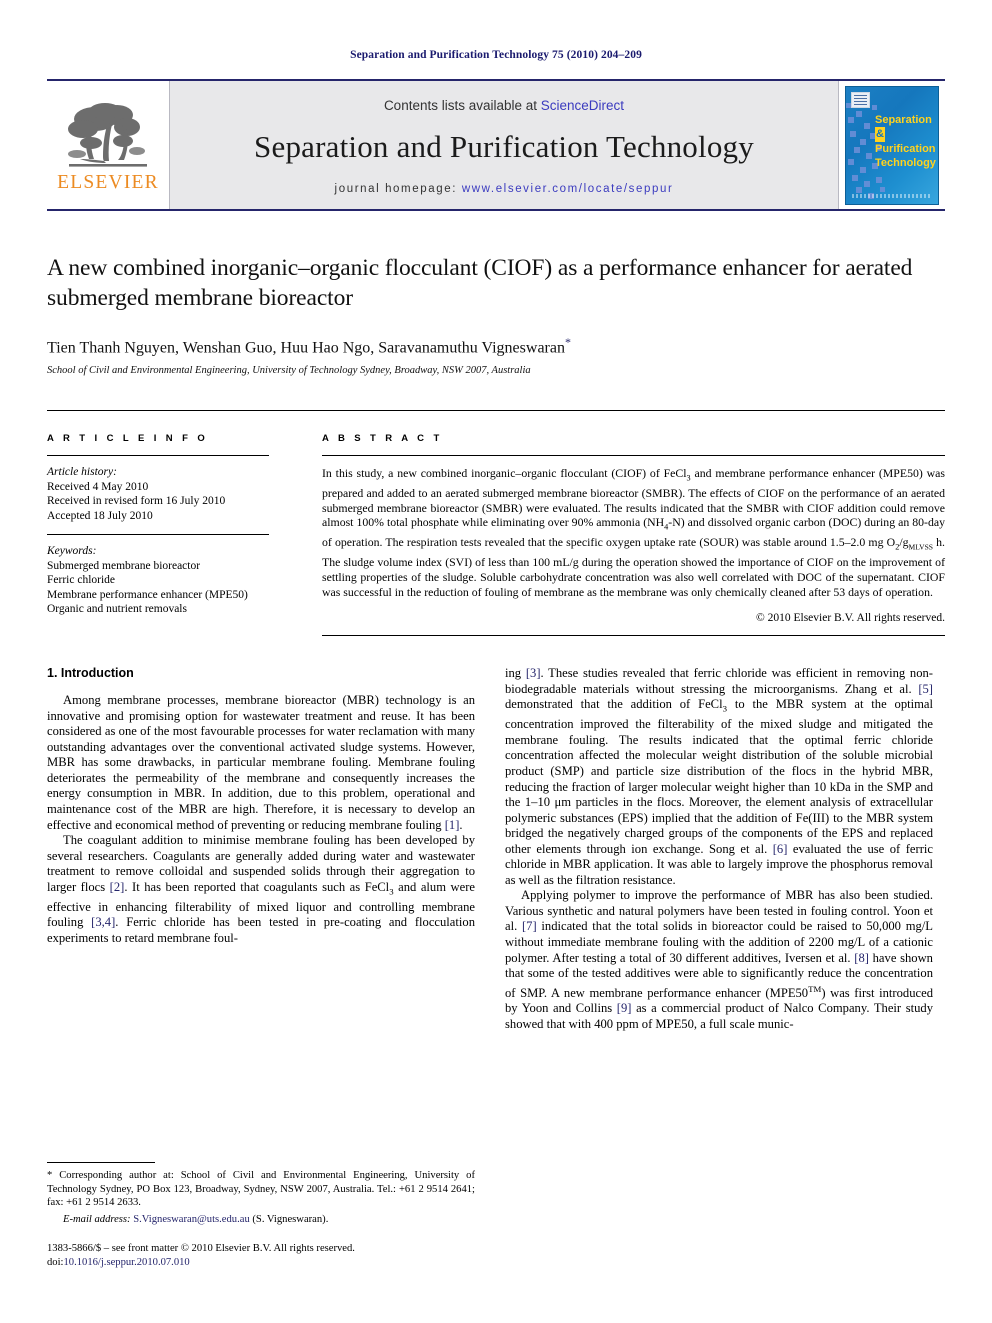 The height and width of the screenshot is (1323, 992). Describe the element at coordinates (147, 594) in the screenshot. I see `keyword-item: Membrane performance enhancer (MPE50)` at that location.